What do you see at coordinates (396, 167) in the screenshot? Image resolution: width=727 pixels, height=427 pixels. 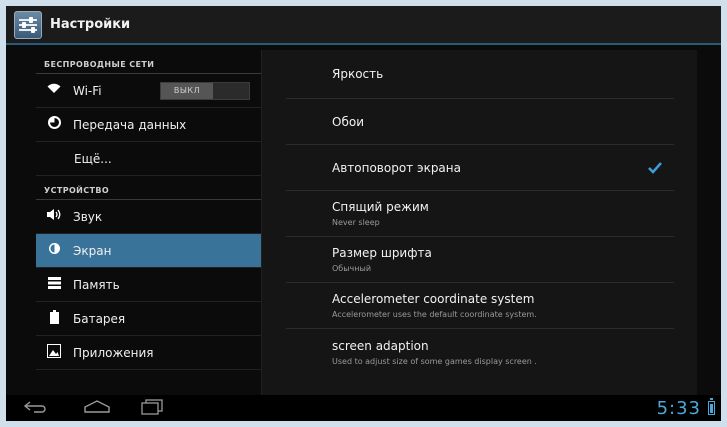 I see `pref-title: Автоповорот экрана` at bounding box center [396, 167].